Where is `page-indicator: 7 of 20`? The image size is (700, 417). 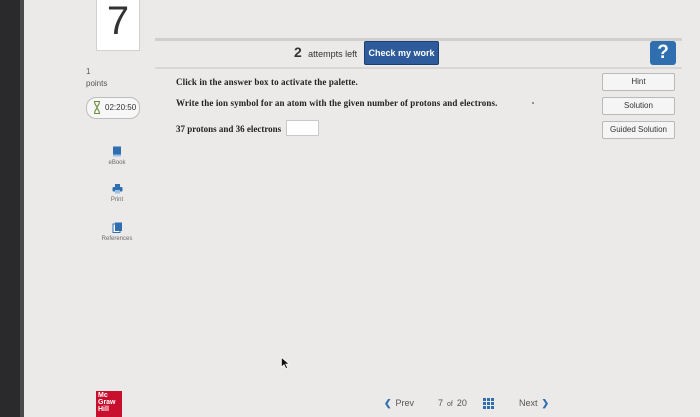 page-indicator: 7 of 20 is located at coordinates (452, 403).